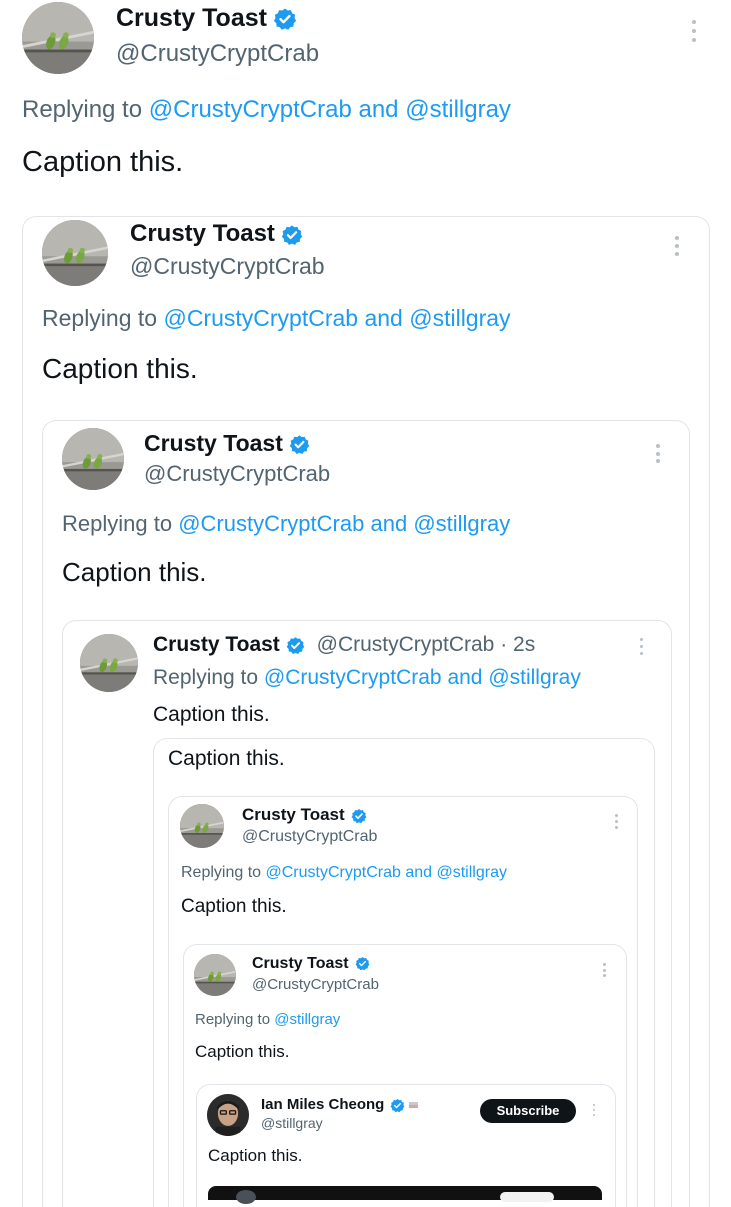  I want to click on user-handle: @stillgray, so click(292, 1123).